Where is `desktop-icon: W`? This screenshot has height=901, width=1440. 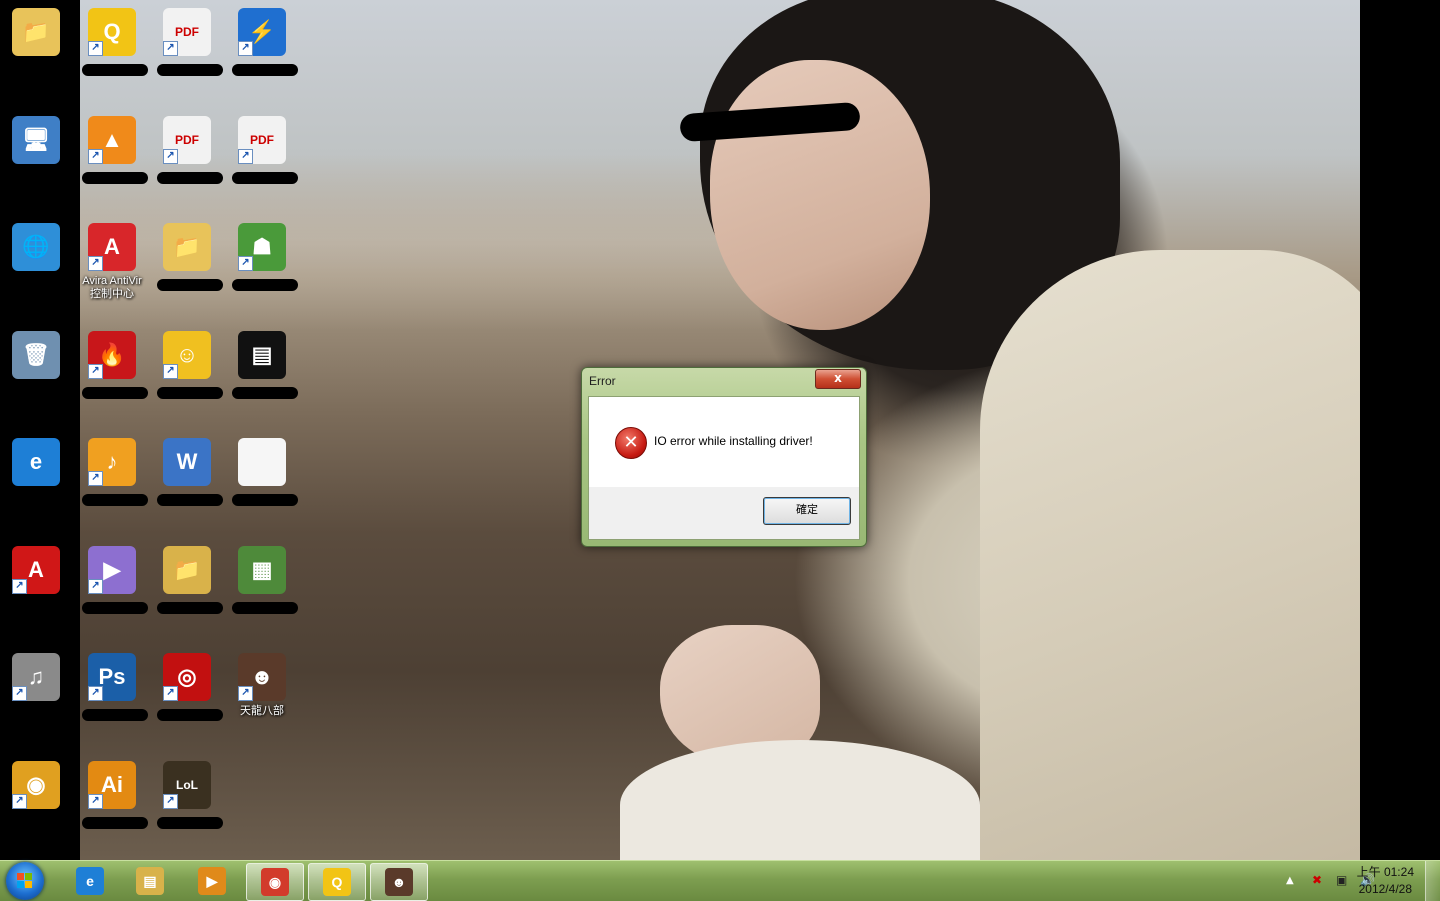
desktop-icon: W is located at coordinates (187, 480).